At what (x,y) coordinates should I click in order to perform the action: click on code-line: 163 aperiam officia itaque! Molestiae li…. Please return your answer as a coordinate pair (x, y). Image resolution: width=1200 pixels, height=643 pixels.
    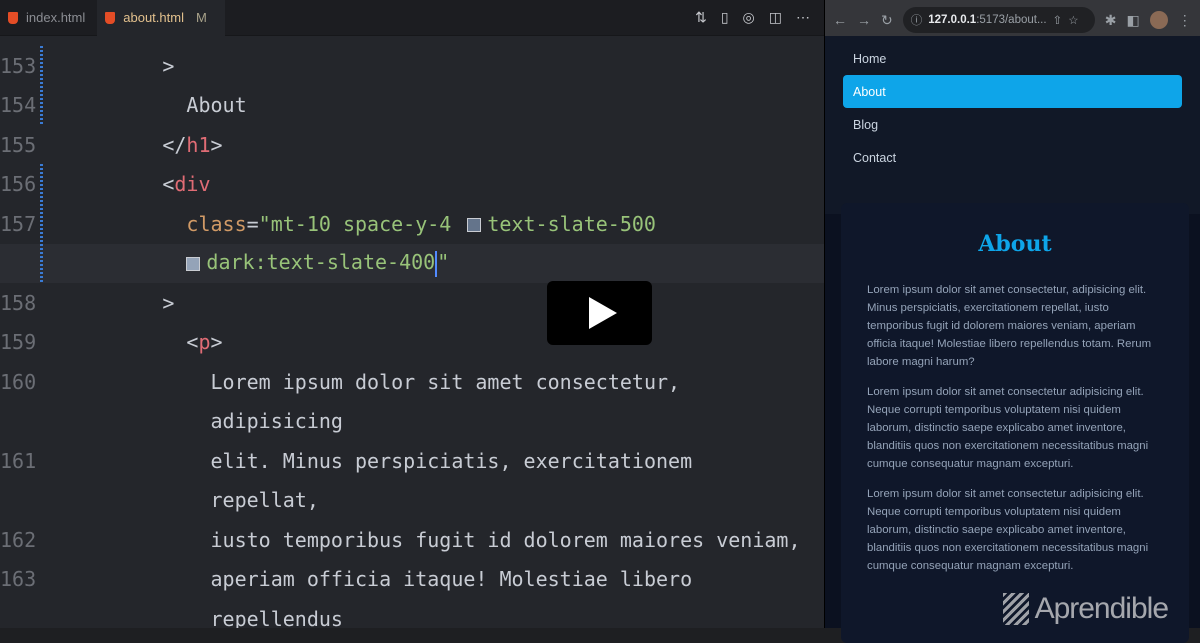
    Looking at the image, I should click on (412, 580).